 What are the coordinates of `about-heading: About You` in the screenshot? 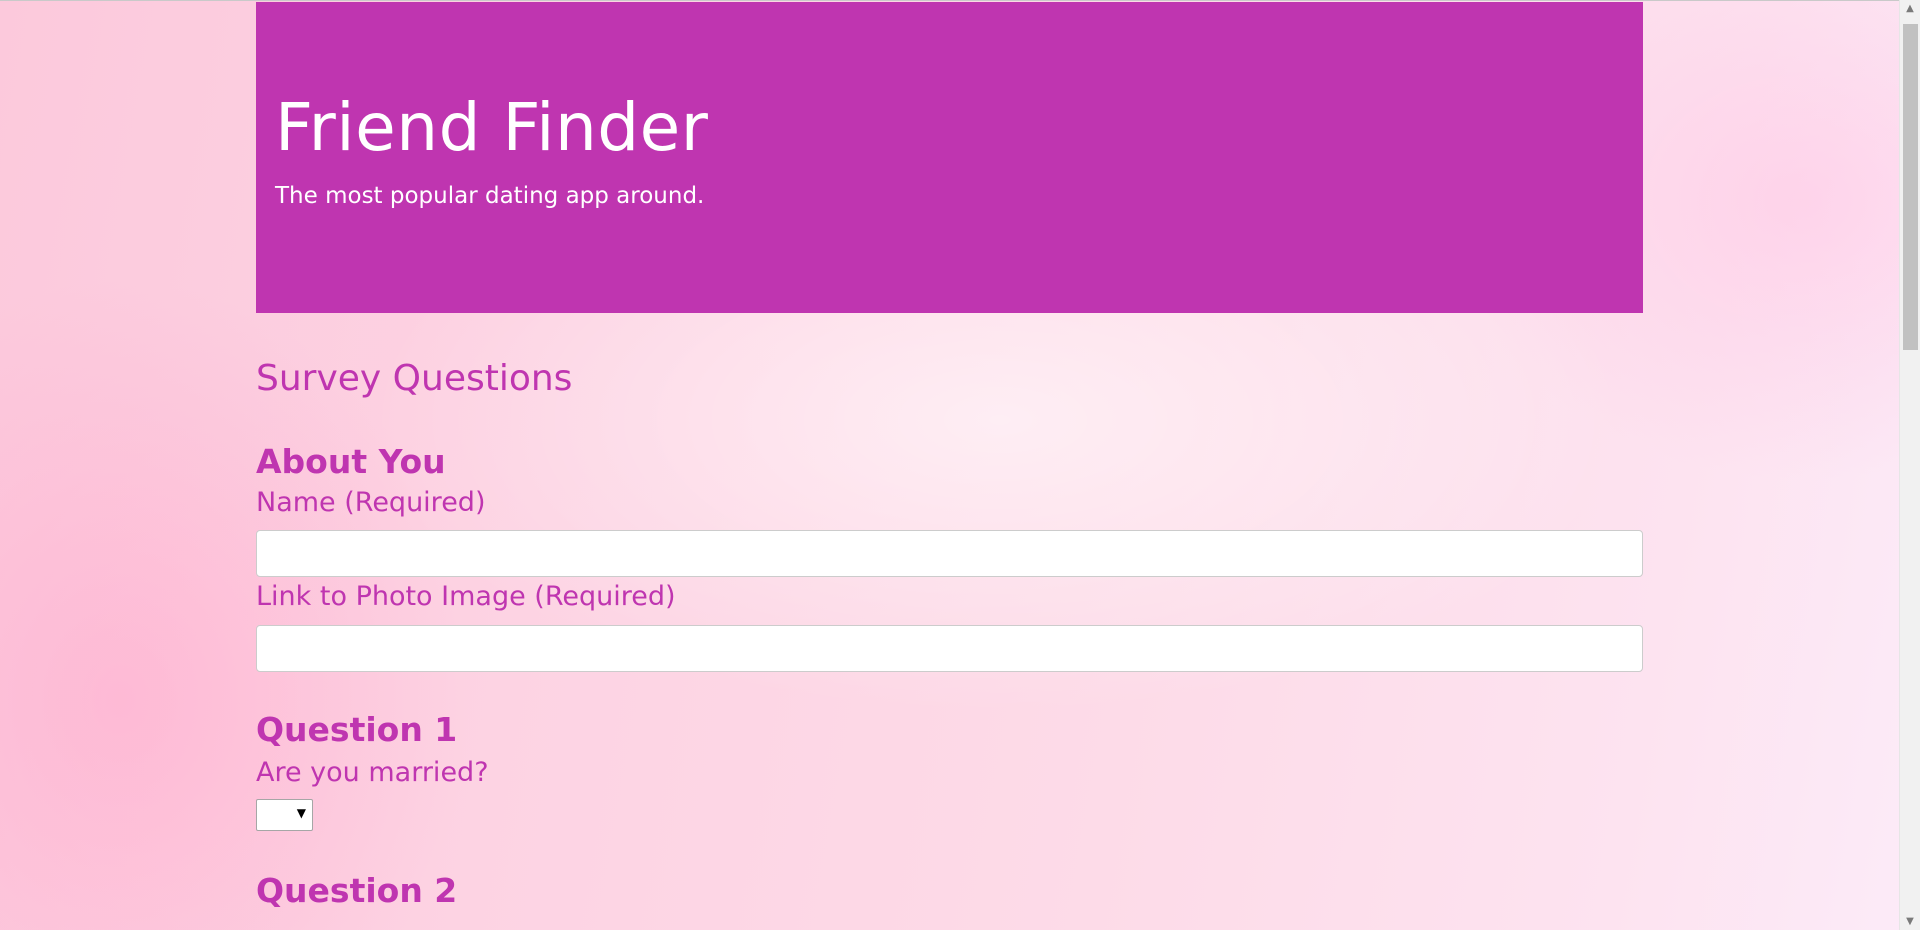 It's located at (351, 461).